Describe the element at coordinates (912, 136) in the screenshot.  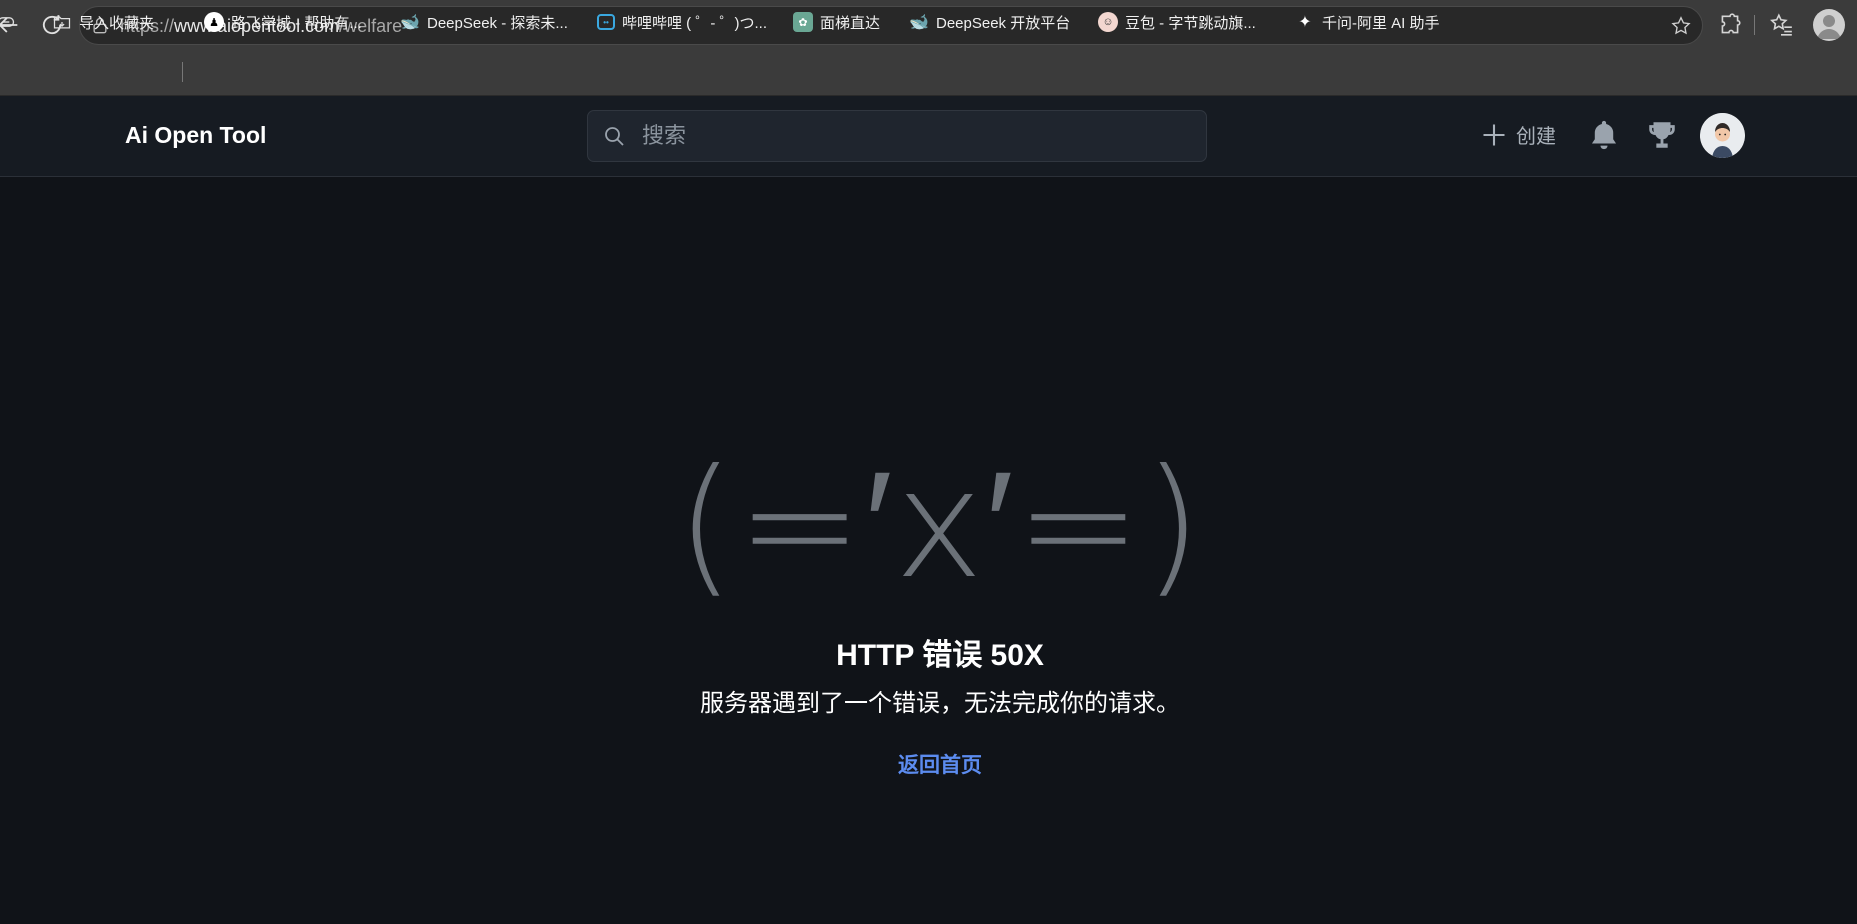
I see `search-input` at that location.